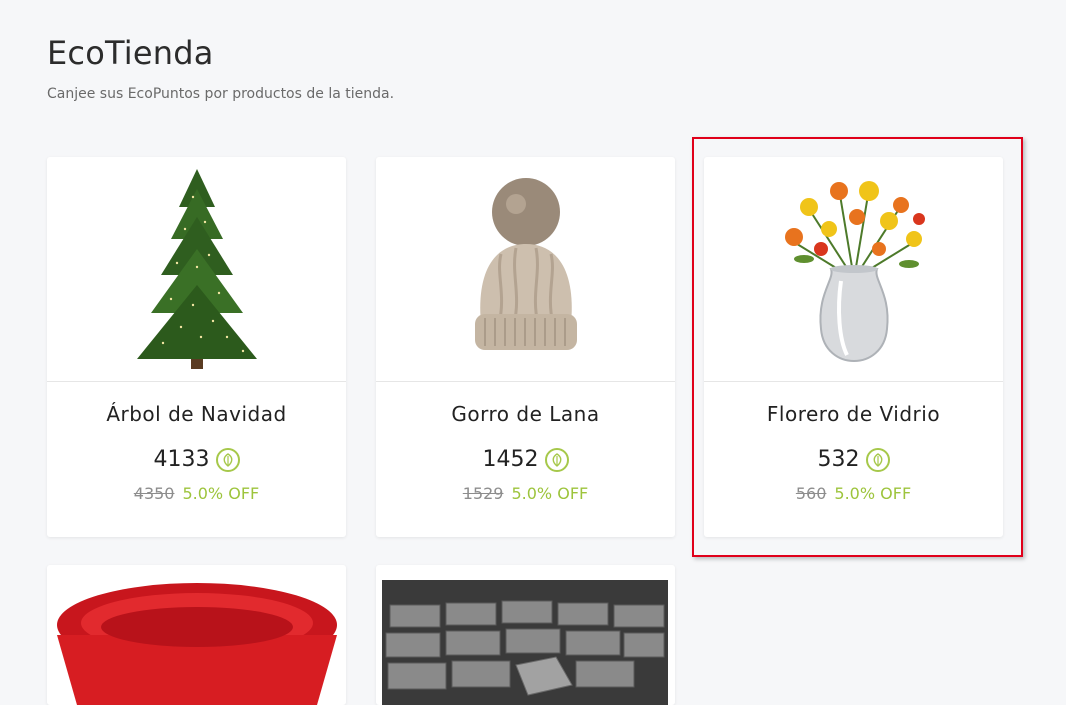 The height and width of the screenshot is (705, 1066). I want to click on points-value: 4133, so click(181, 459).